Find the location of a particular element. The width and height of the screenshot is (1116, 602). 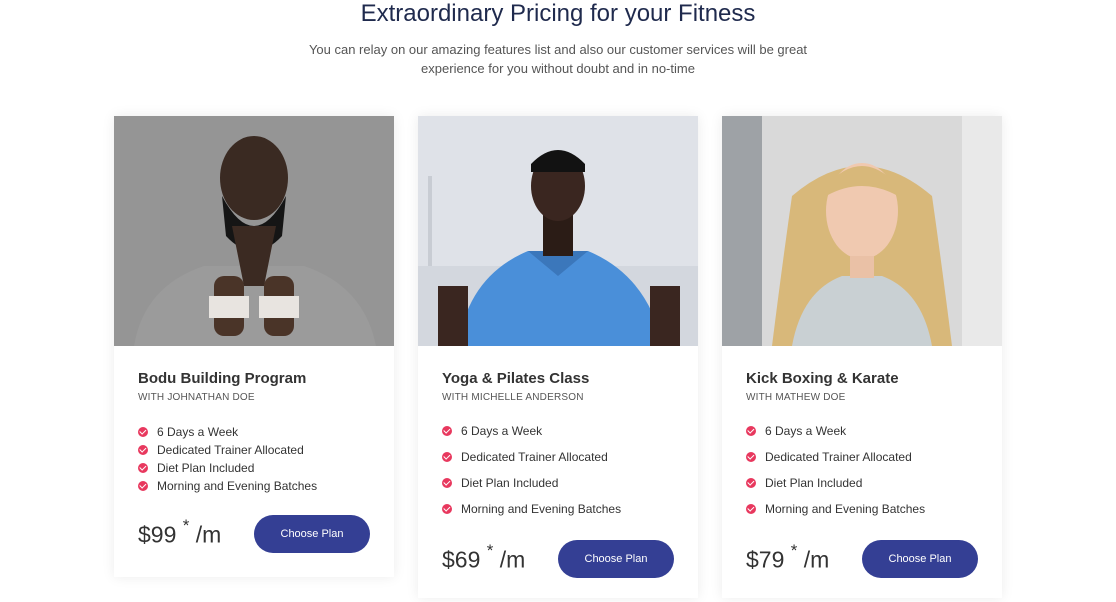

plan-price: $69 * /m is located at coordinates (484, 557).